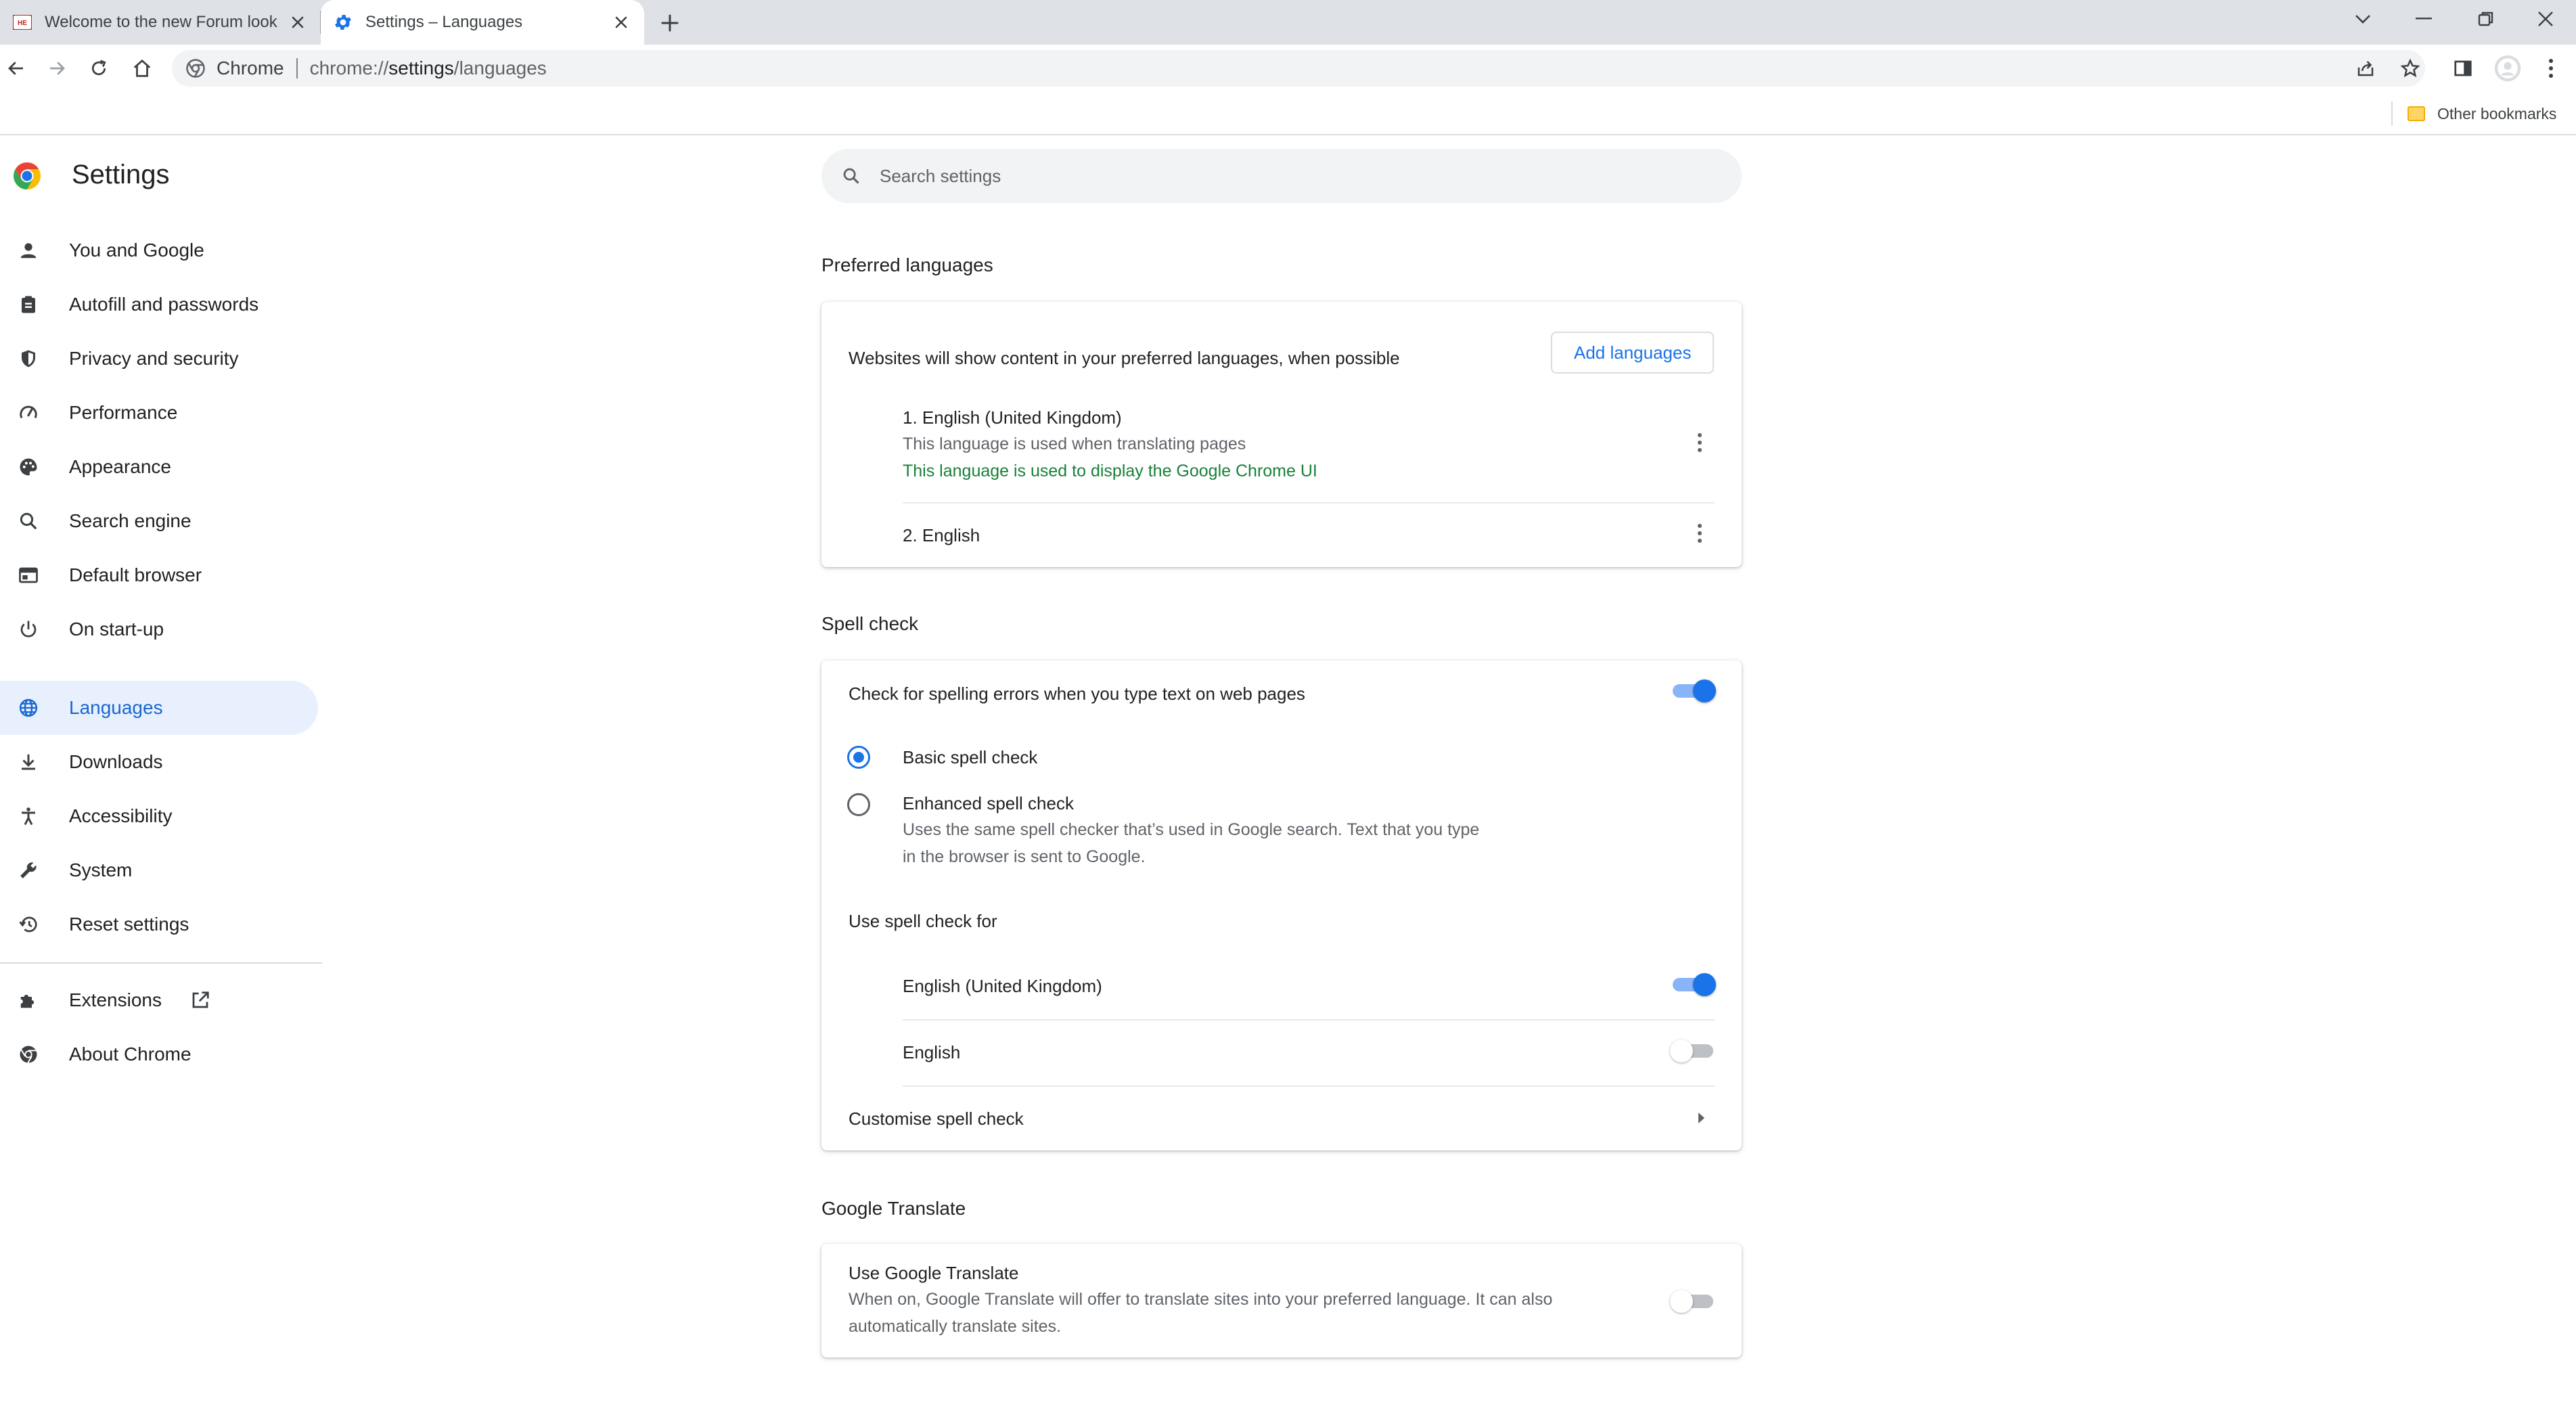 Image resolution: width=2576 pixels, height=1411 pixels. Describe the element at coordinates (2497, 113) in the screenshot. I see `other-bookmarks-label: Other bookmarks` at that location.